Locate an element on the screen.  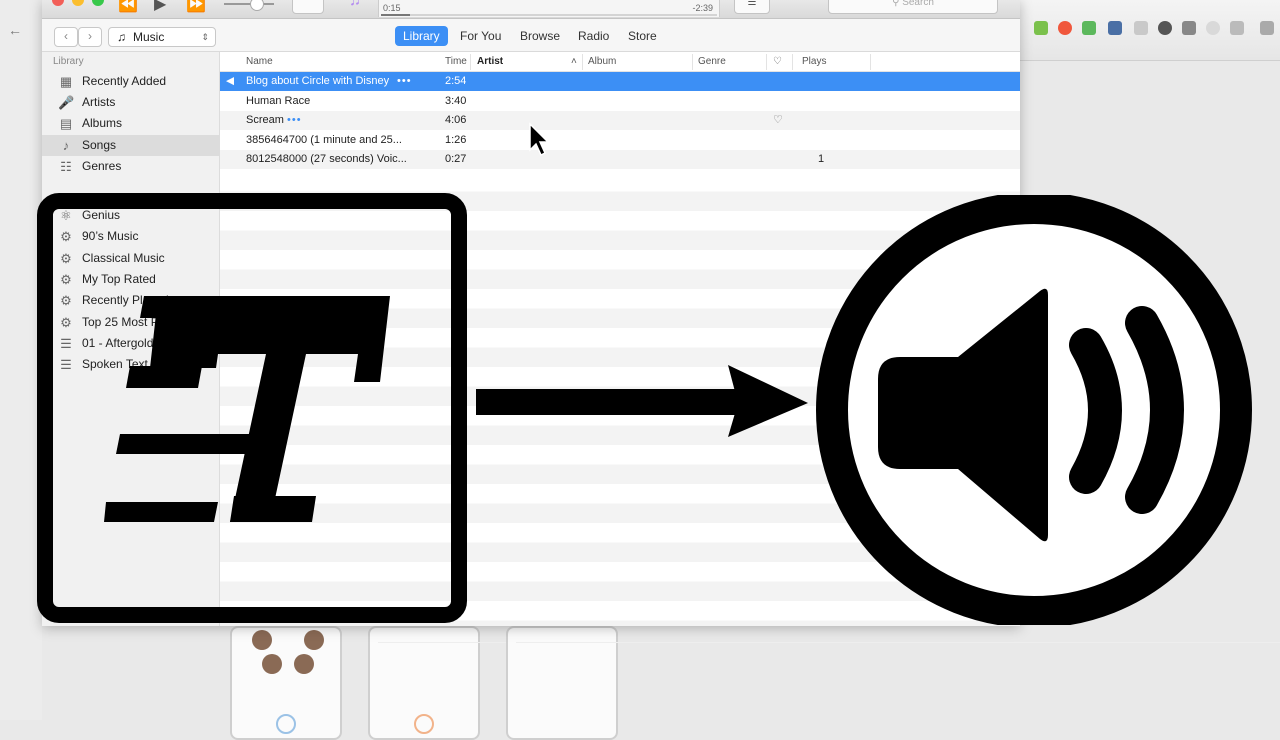
table-row: ◀ Blog about Circle with Disney ••• 2:54 is located at coordinates (620, 81).